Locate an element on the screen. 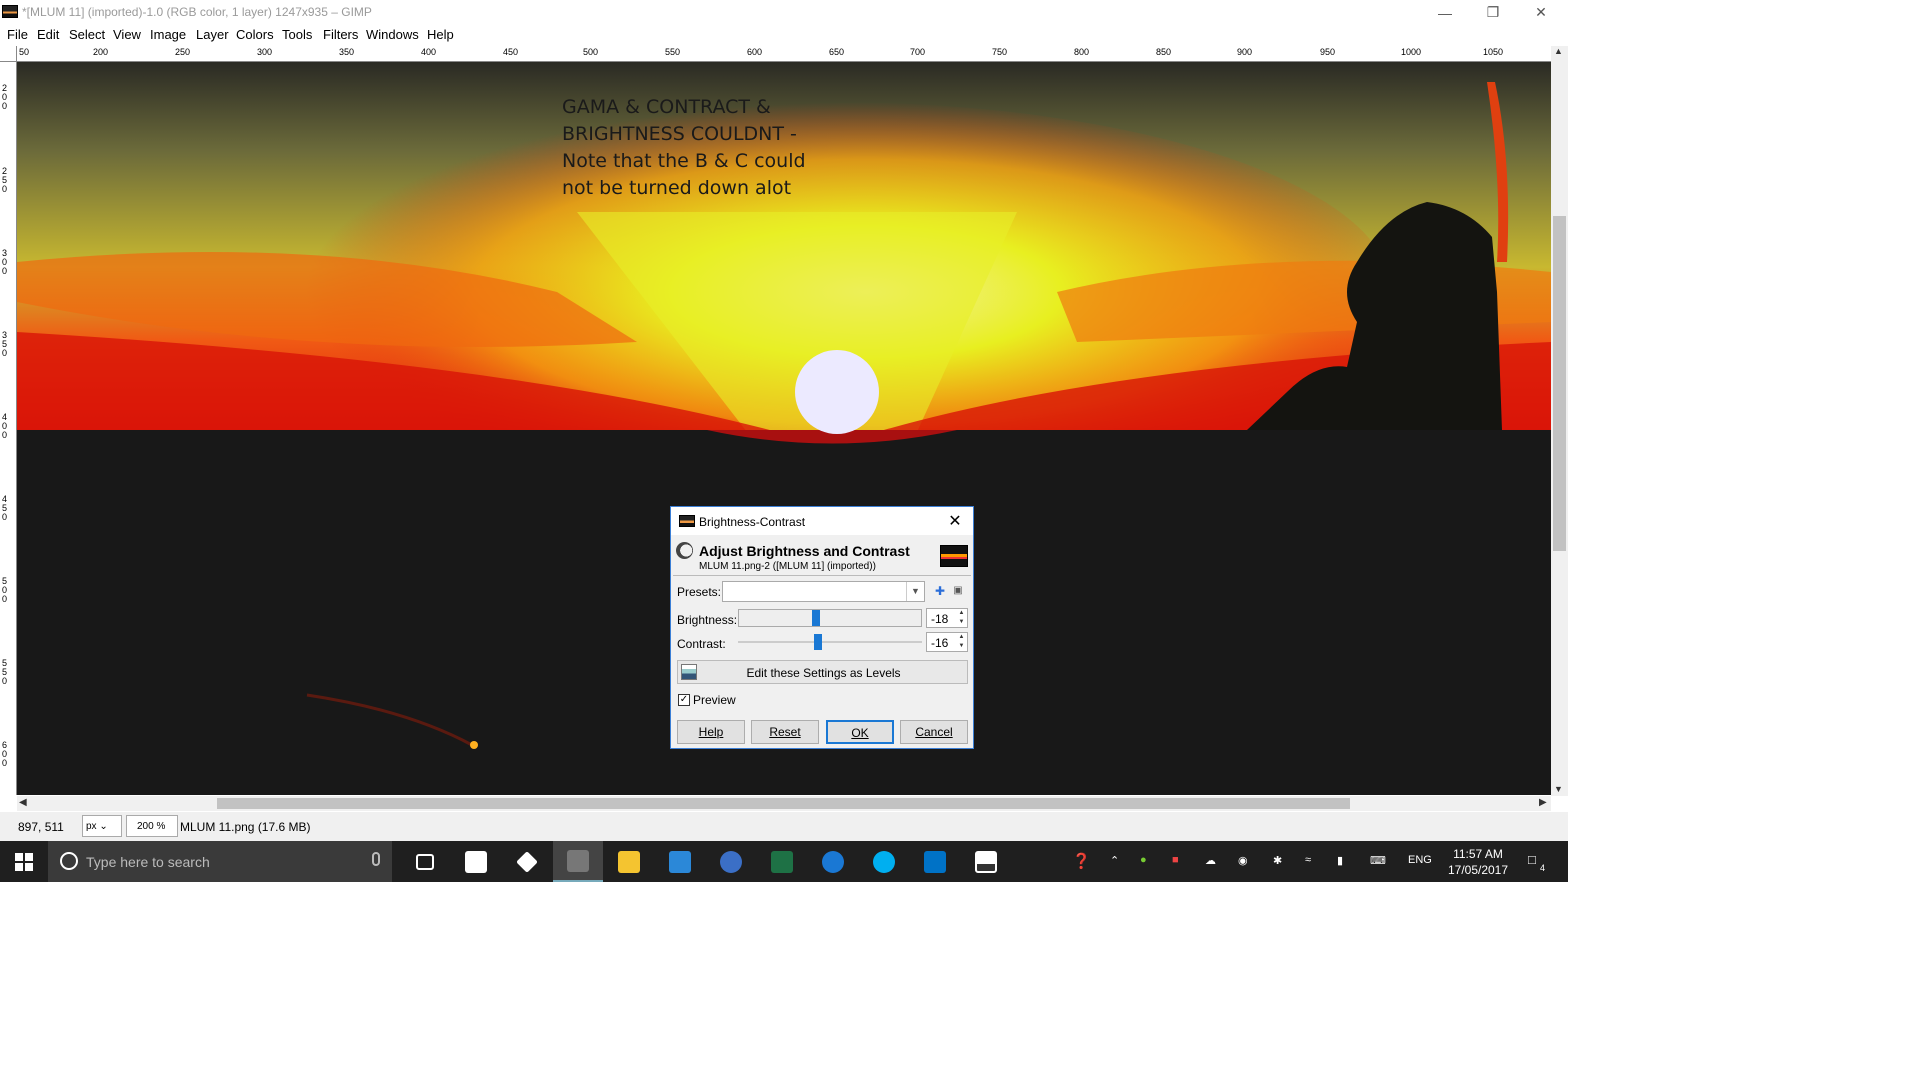  cancel-button: Cancel is located at coordinates (934, 732).